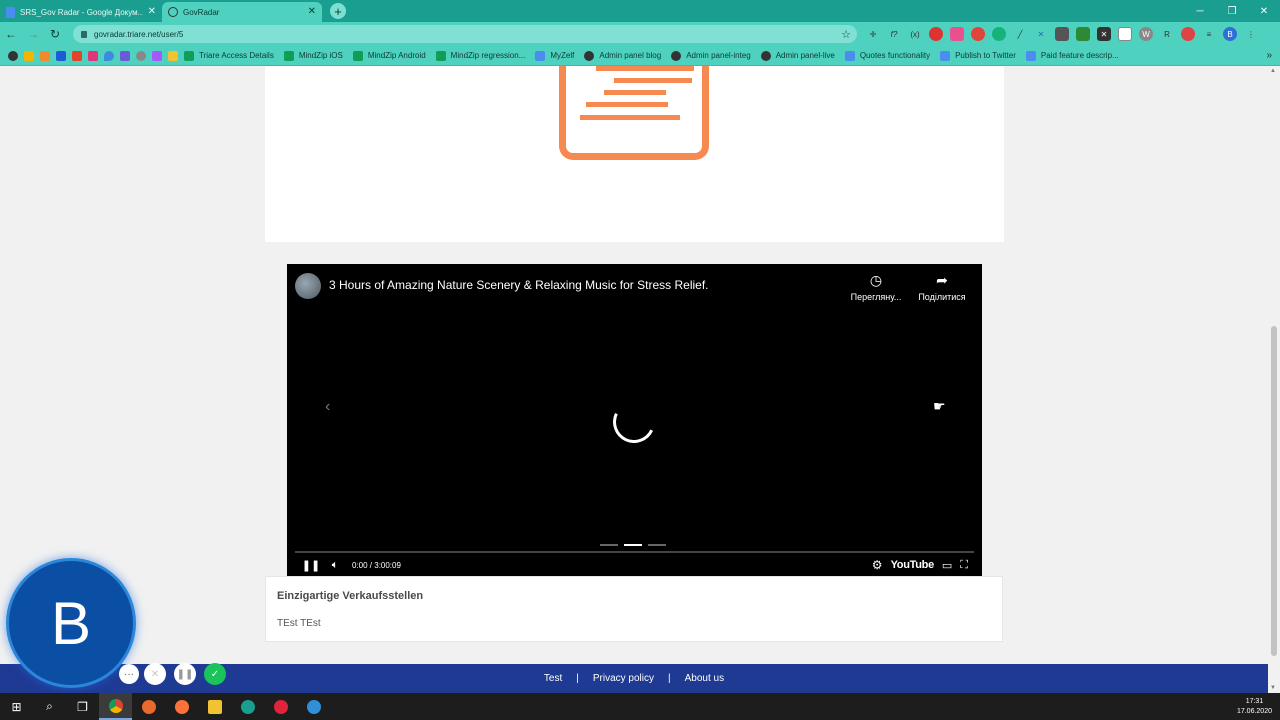  What do you see at coordinates (109, 55) in the screenshot?
I see `maps-icon` at bounding box center [109, 55].